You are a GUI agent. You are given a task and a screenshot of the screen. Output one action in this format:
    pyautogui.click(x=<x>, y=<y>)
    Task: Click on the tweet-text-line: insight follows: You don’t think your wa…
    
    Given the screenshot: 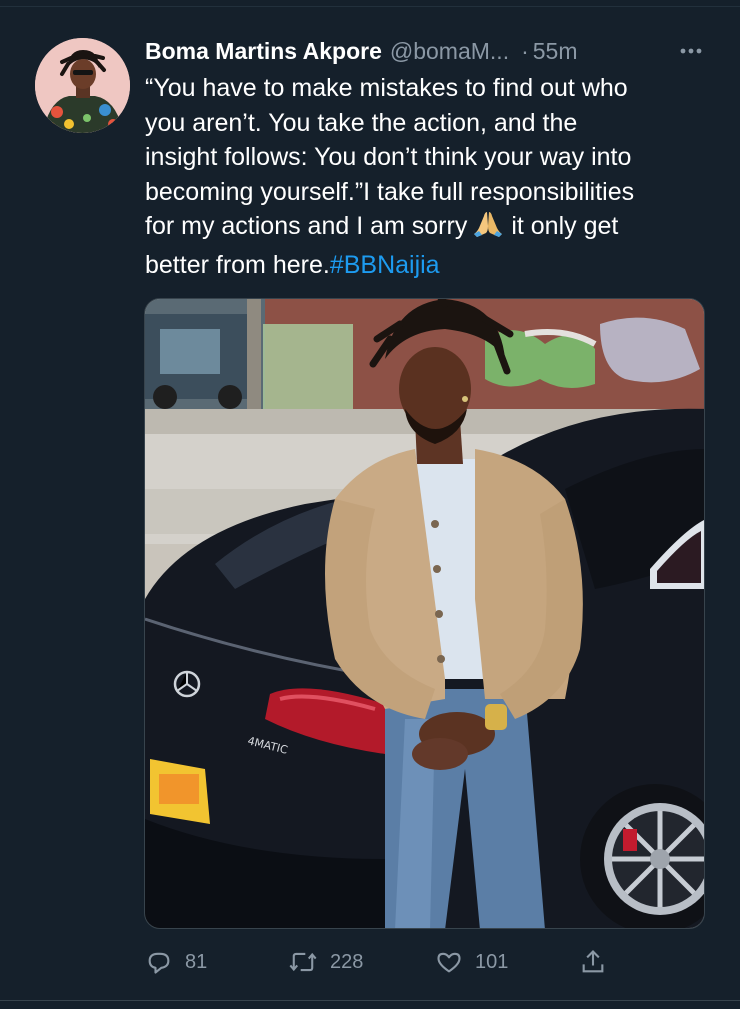 What is the action you would take?
    pyautogui.click(x=388, y=157)
    